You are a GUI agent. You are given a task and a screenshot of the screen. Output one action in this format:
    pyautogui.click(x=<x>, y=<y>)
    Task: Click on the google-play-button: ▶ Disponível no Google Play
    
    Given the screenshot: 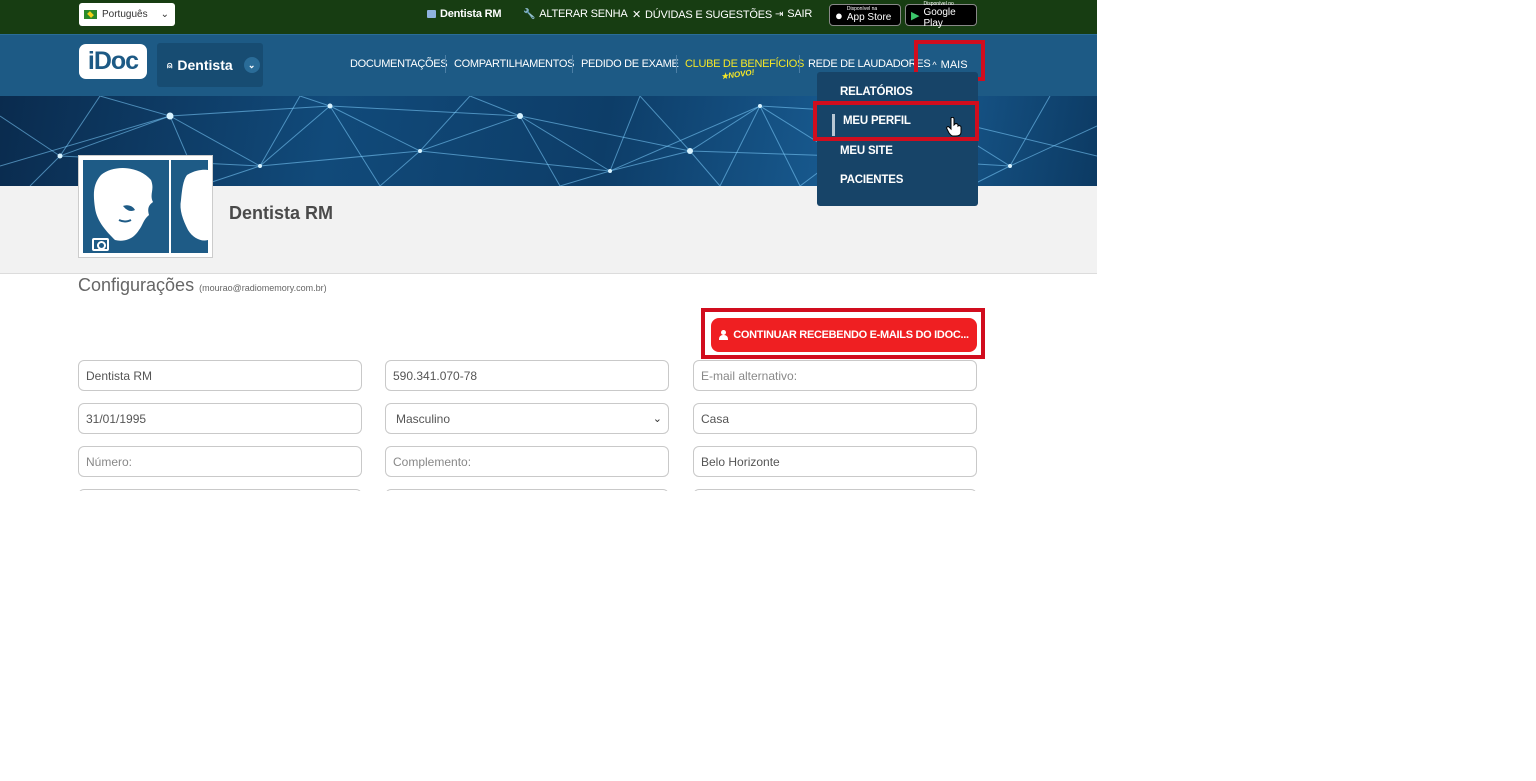 What is the action you would take?
    pyautogui.click(x=941, y=15)
    